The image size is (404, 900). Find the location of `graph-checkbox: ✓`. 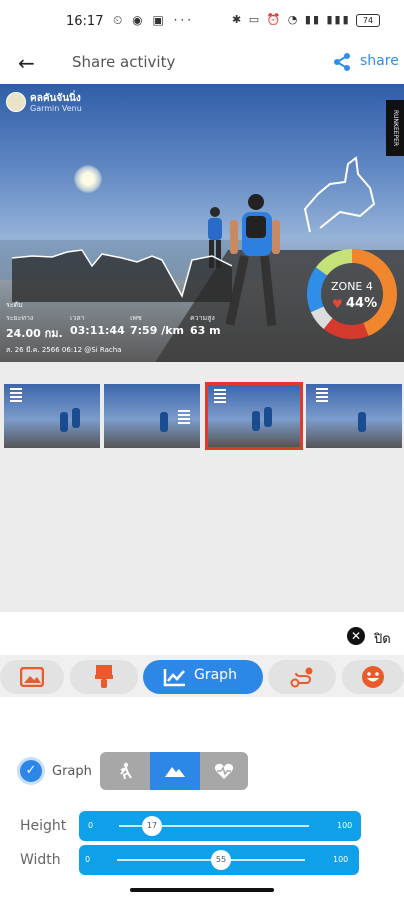

graph-checkbox: ✓ is located at coordinates (31, 771).